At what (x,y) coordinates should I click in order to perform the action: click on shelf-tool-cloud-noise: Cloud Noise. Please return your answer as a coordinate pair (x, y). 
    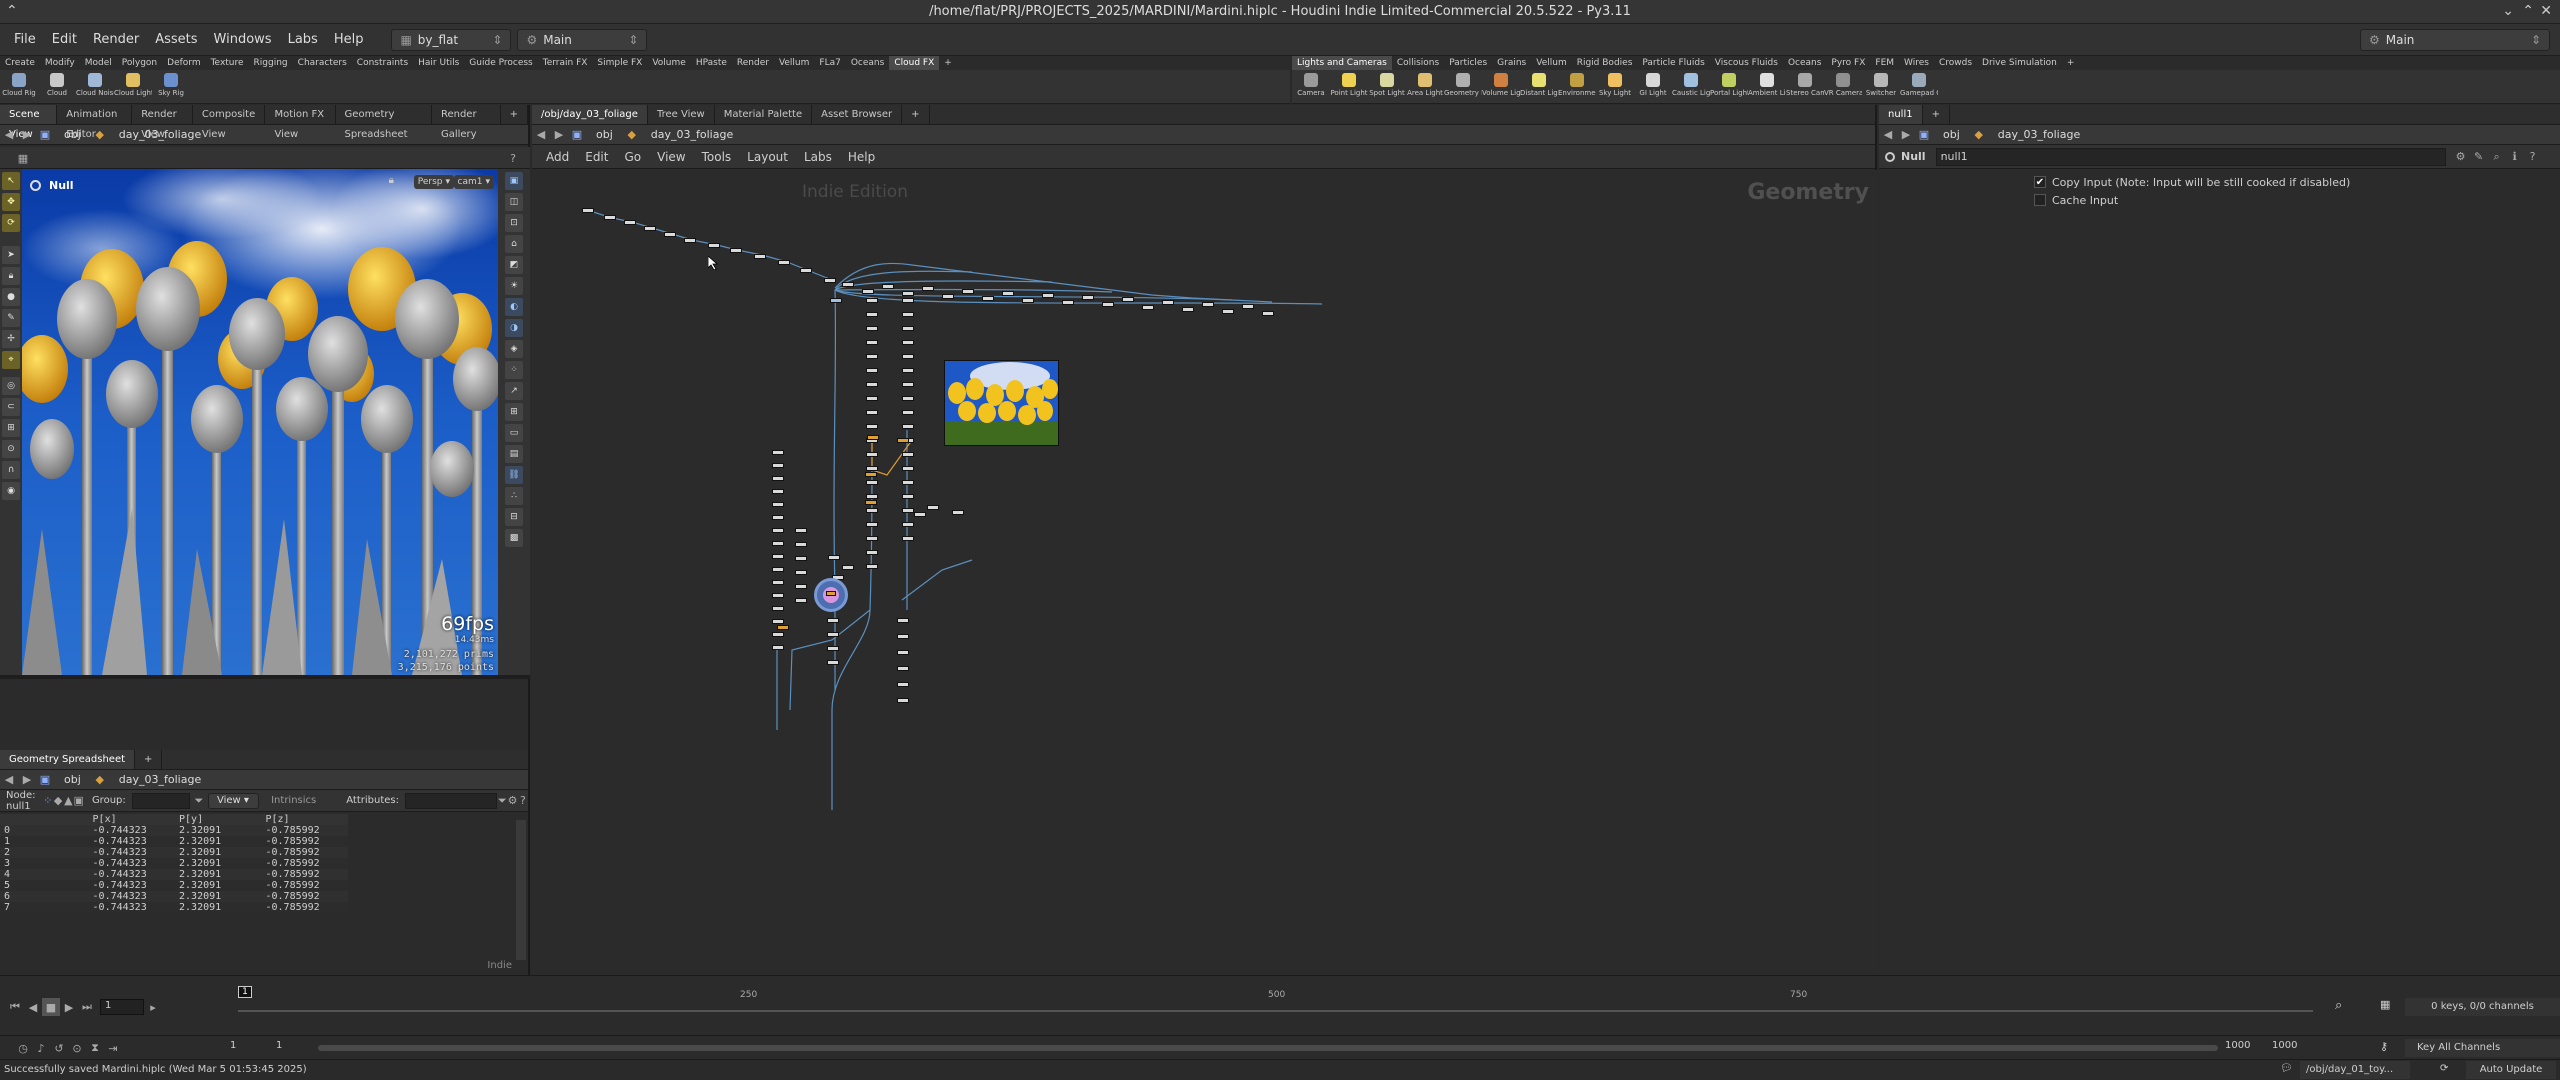
    Looking at the image, I should click on (95, 85).